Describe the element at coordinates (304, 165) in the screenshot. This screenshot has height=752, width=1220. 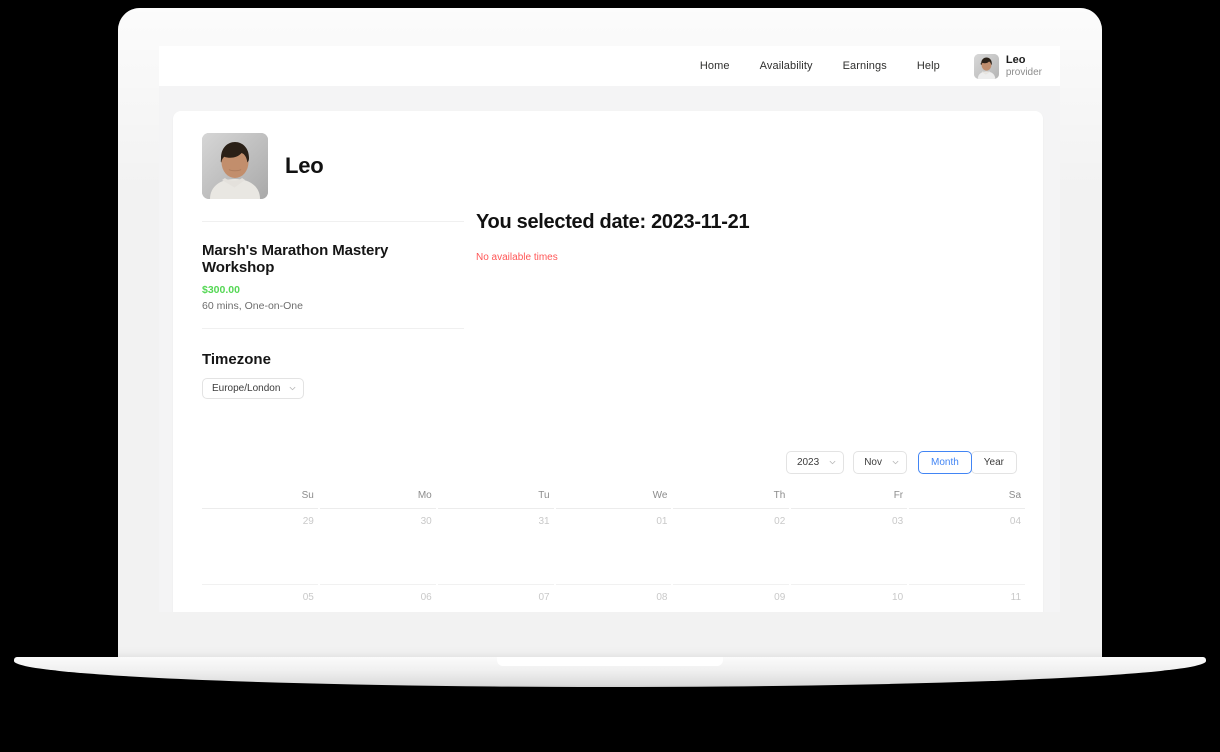
I see `provider-name: Leo` at that location.